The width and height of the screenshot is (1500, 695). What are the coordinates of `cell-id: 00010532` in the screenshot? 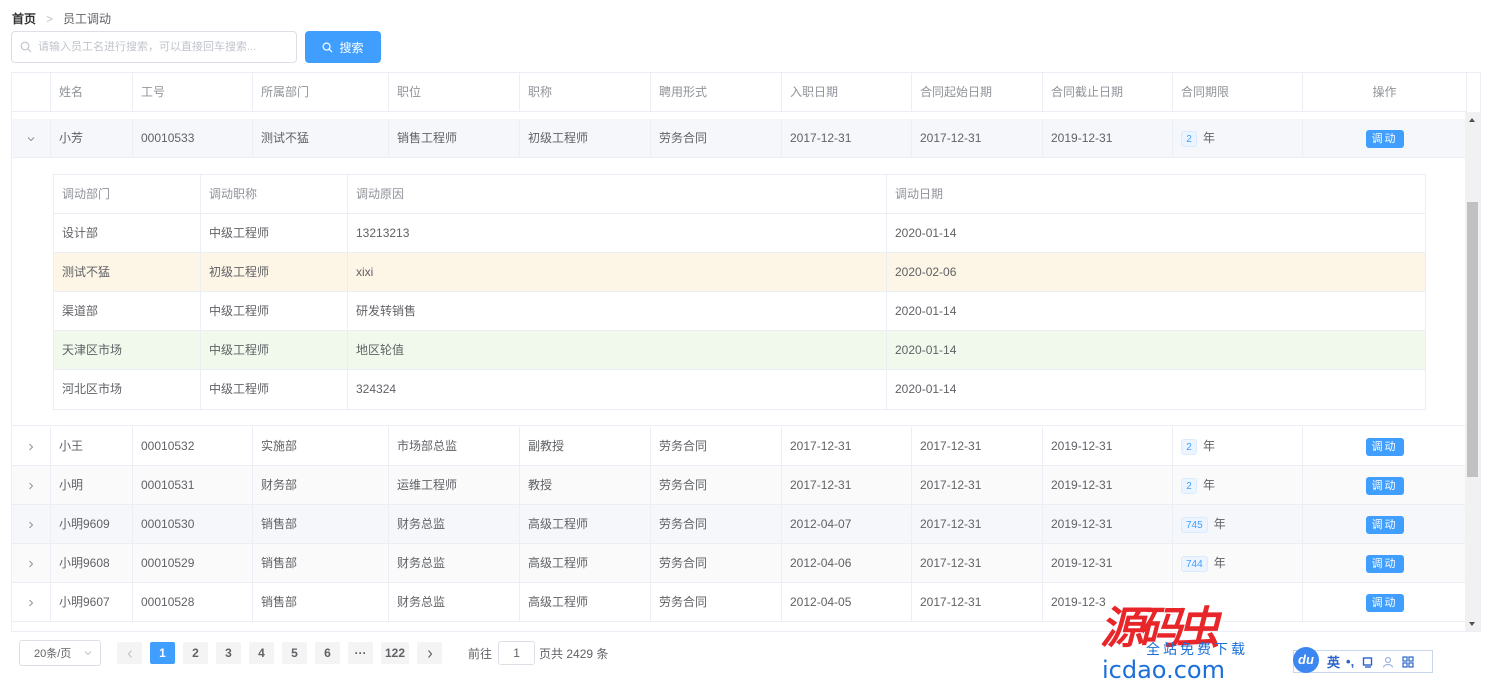 It's located at (193, 446).